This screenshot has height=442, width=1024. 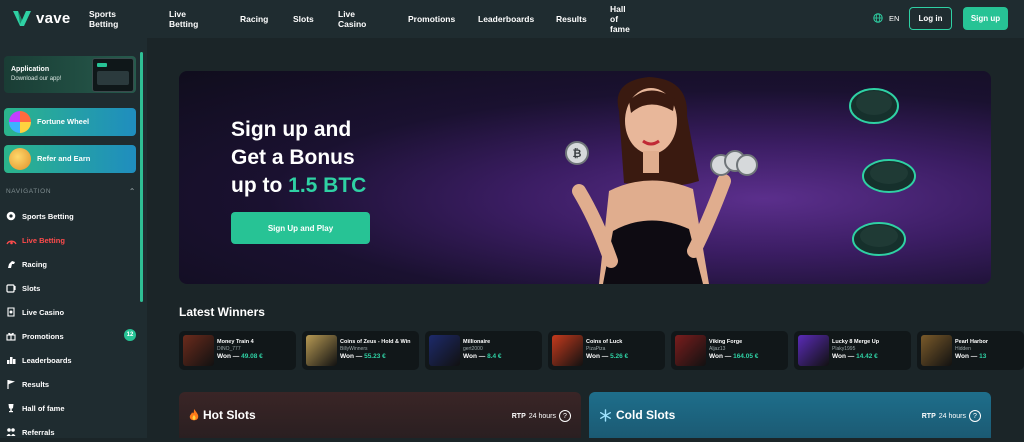 I want to click on sidebar-item-leaderboards: Leaderboards, so click(x=70, y=360).